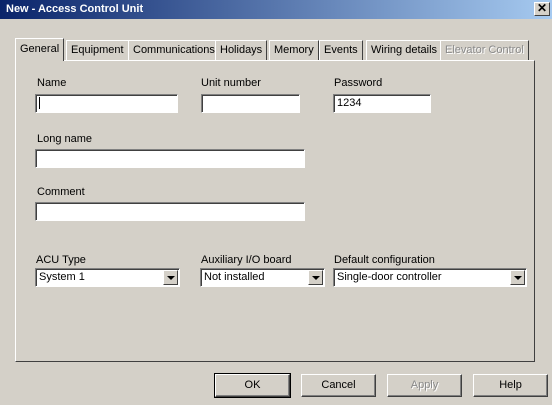  Describe the element at coordinates (241, 50) in the screenshot. I see `tab-holidays: Holidays` at that location.